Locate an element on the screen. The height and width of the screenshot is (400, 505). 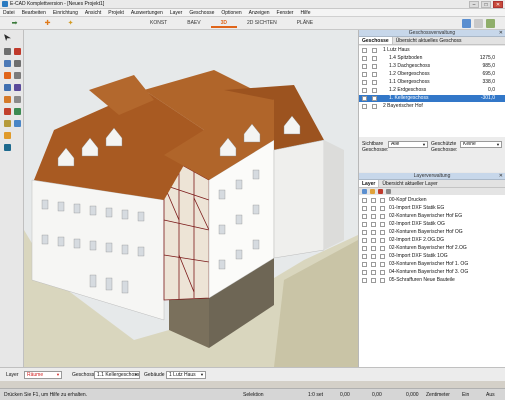
layer-row: 03-Konturen Bayerischer Hof 1. OG is located at coordinates (432, 264).